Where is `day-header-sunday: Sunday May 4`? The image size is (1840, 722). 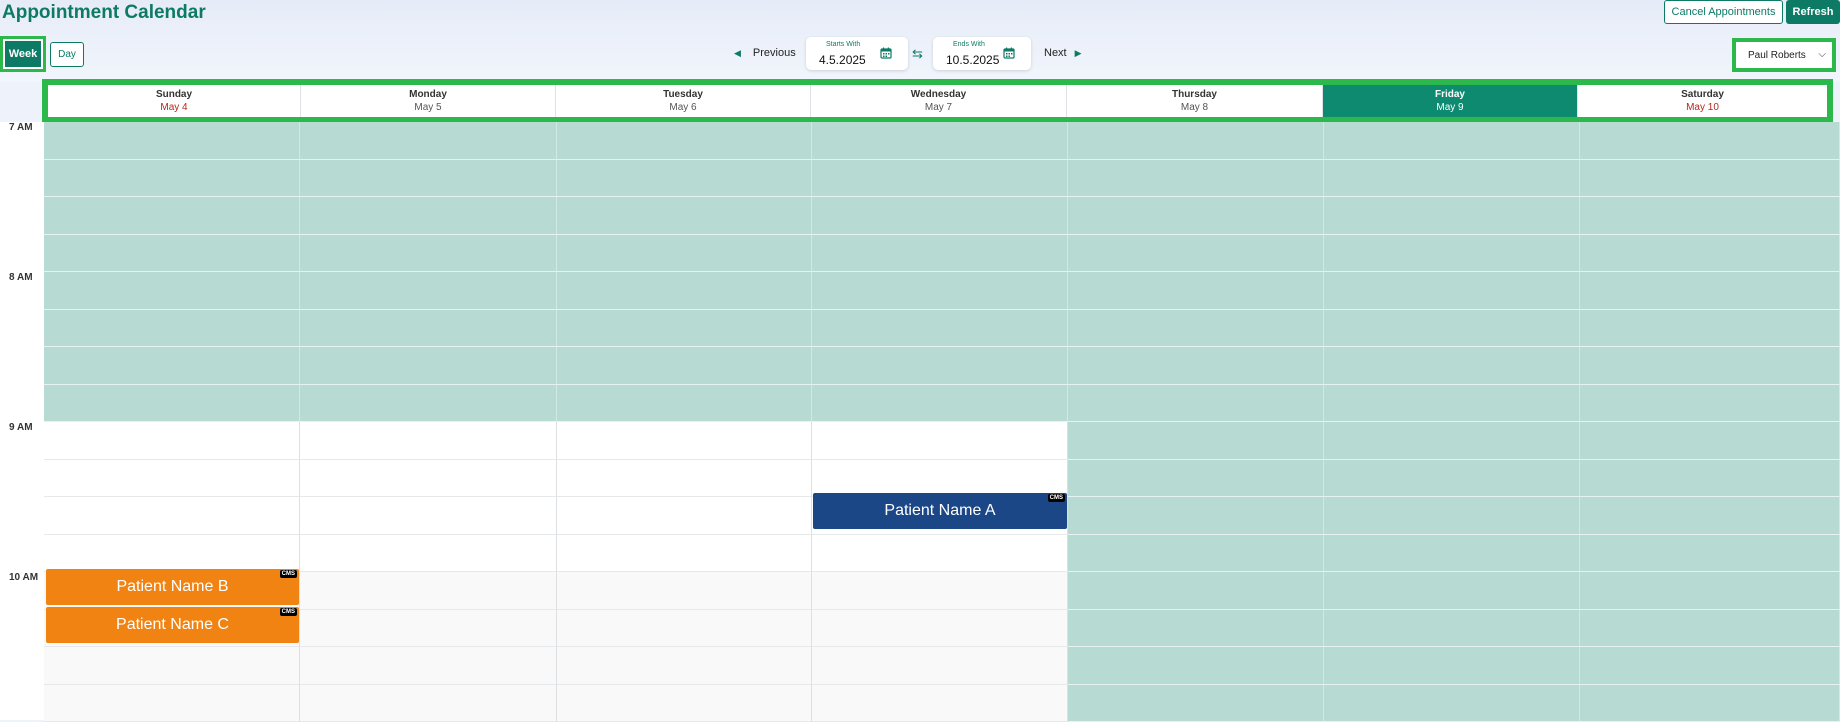
day-header-sunday: Sunday May 4 is located at coordinates (174, 101).